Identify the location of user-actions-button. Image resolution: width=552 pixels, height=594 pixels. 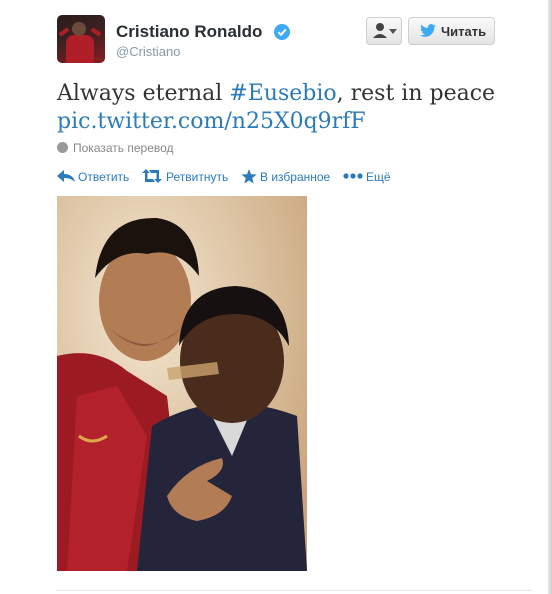
(384, 31).